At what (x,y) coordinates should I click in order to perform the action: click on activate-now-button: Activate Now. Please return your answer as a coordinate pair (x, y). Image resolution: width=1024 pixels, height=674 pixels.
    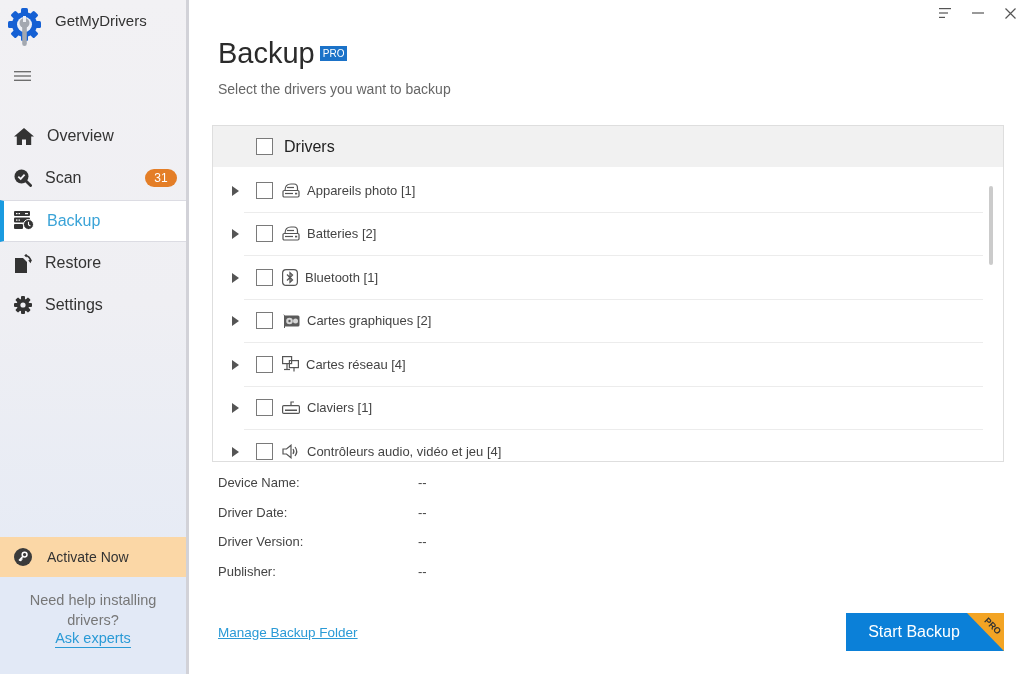
    Looking at the image, I should click on (93, 557).